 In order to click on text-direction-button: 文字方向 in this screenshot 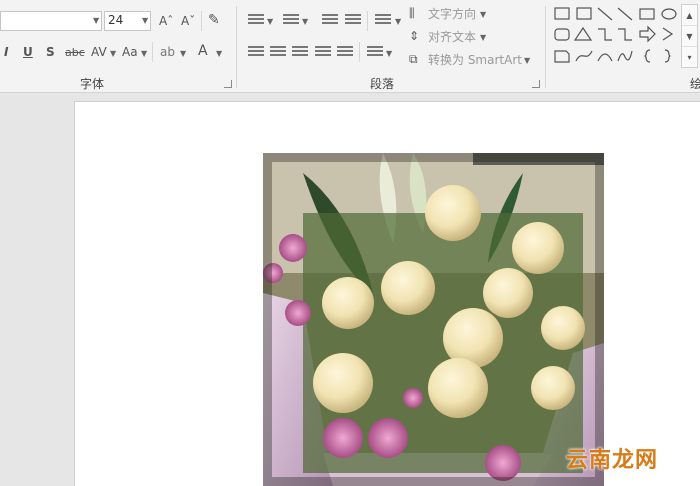, I will do `click(452, 14)`.